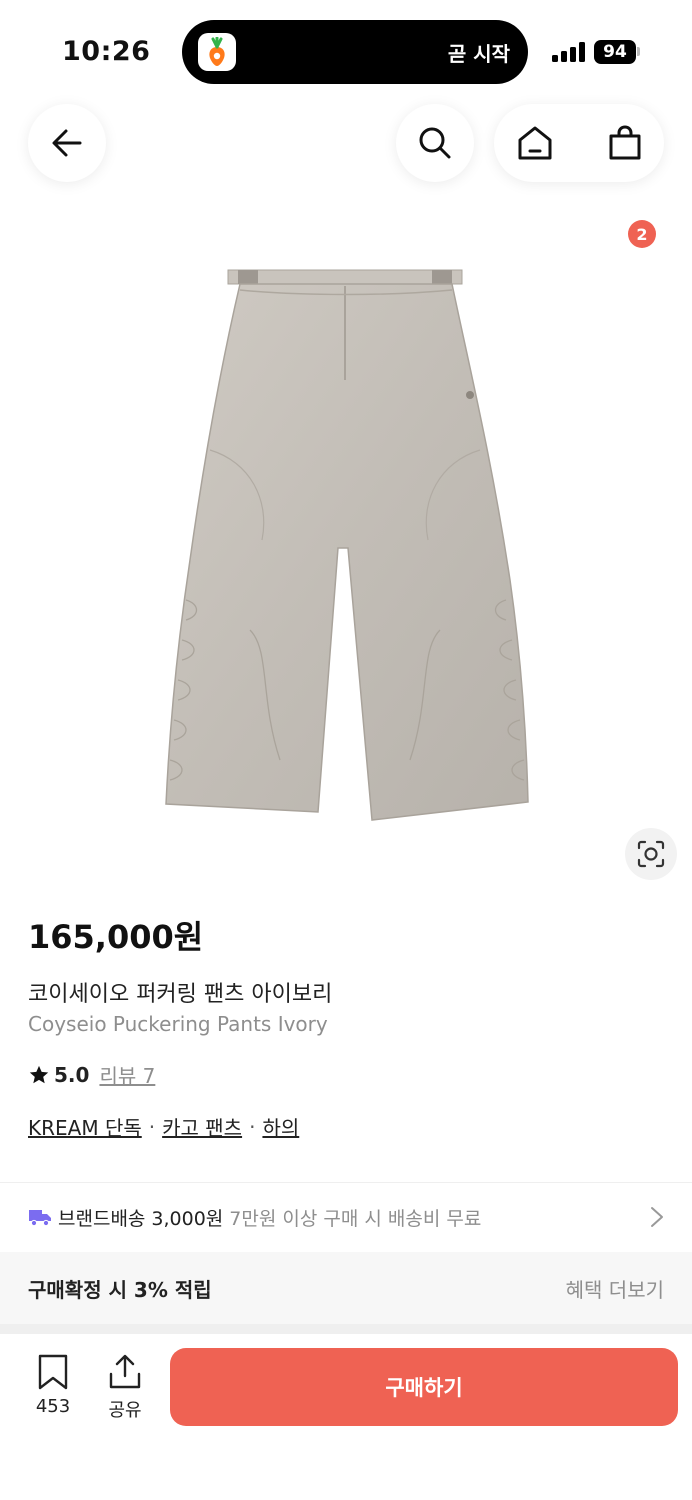  Describe the element at coordinates (53, 1406) in the screenshot. I see `wishlist-count: 453` at that location.